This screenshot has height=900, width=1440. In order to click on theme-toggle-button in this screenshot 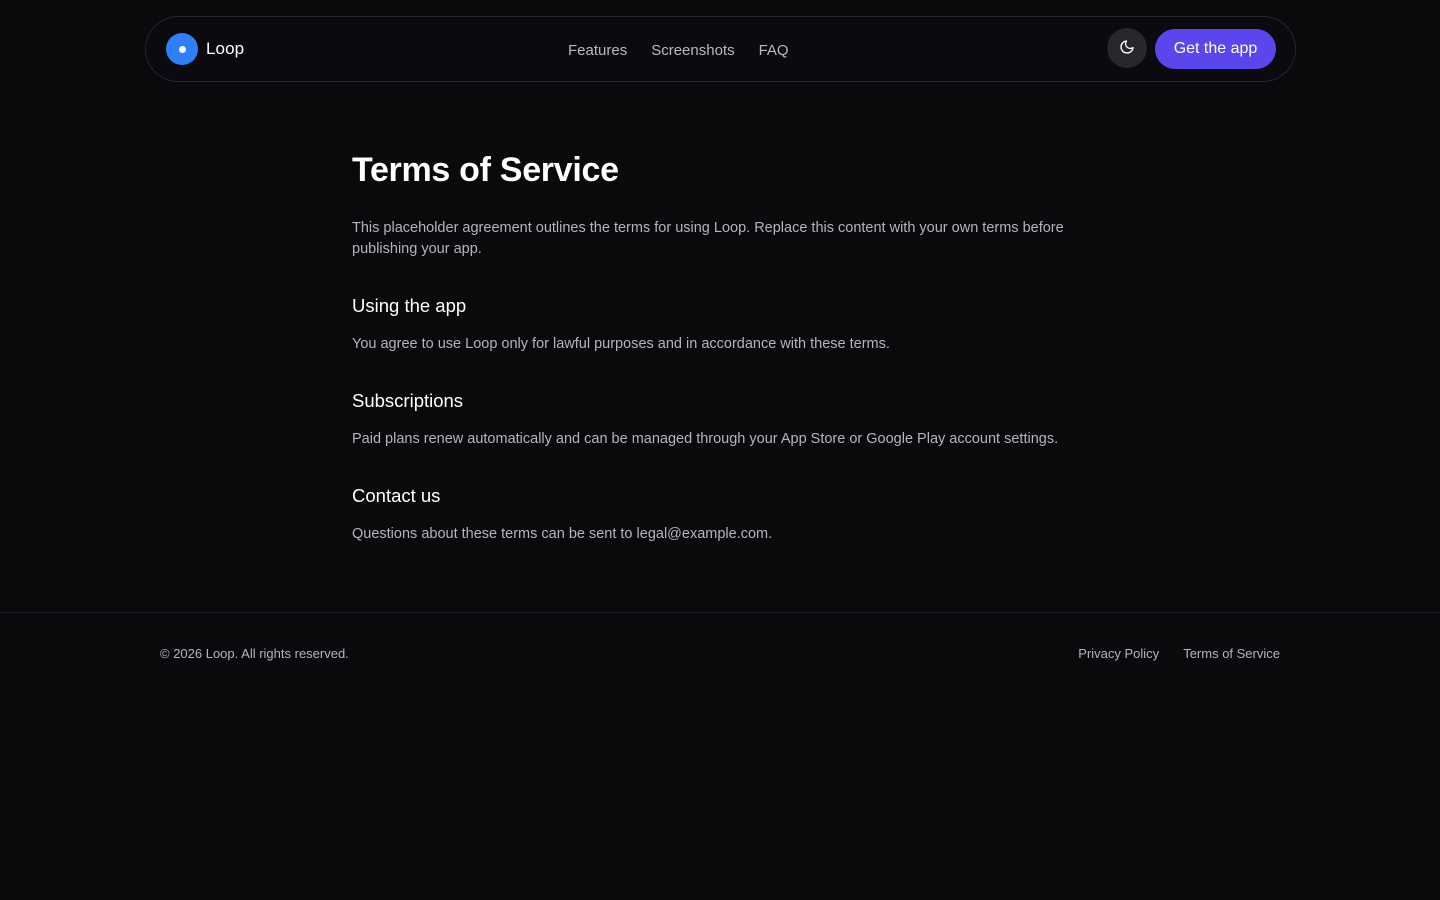, I will do `click(1127, 48)`.